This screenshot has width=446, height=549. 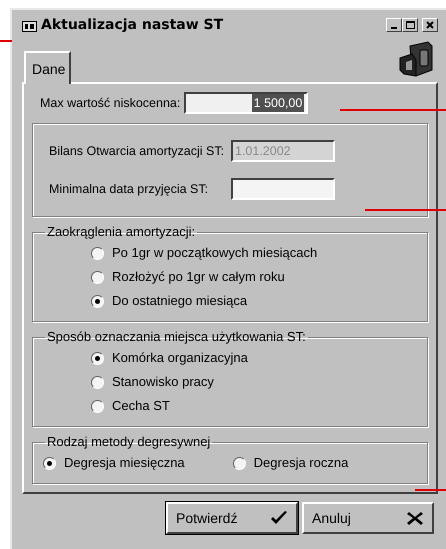 What do you see at coordinates (254, 358) in the screenshot?
I see `radio-option: Komórka organizacyjna` at bounding box center [254, 358].